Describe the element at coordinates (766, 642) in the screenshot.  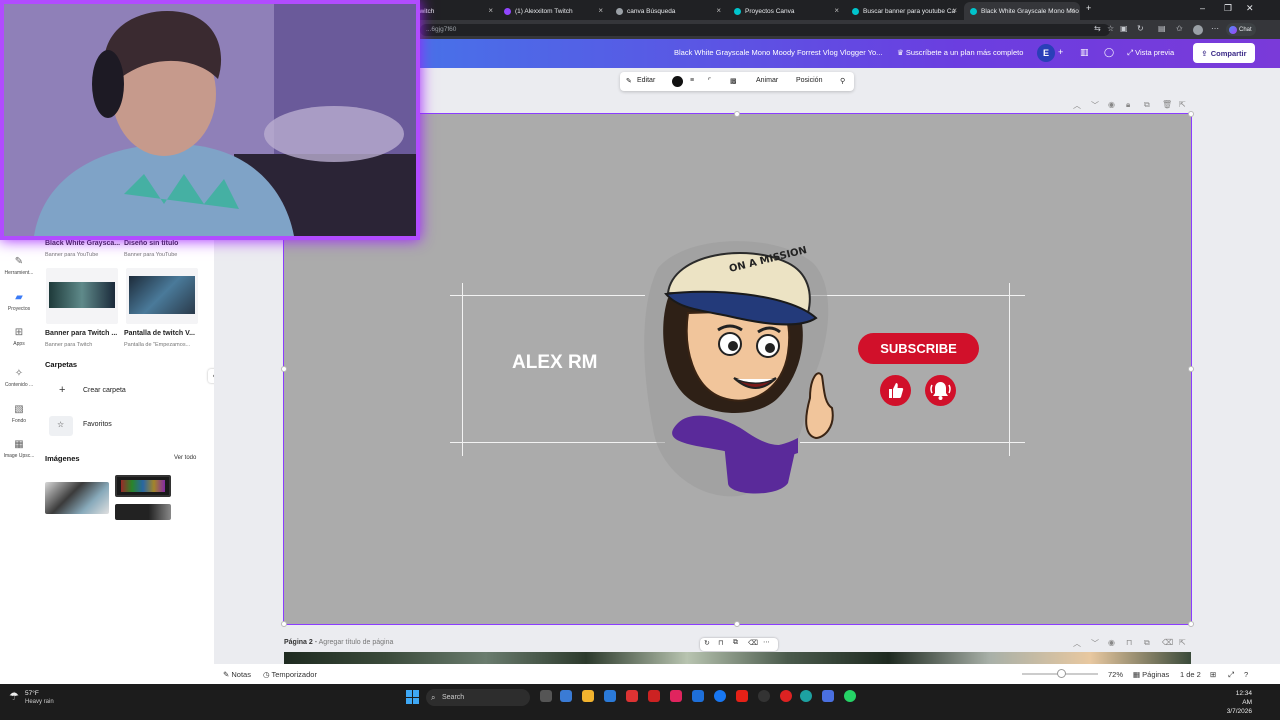
I see `more-options-icon: ⋯` at that location.